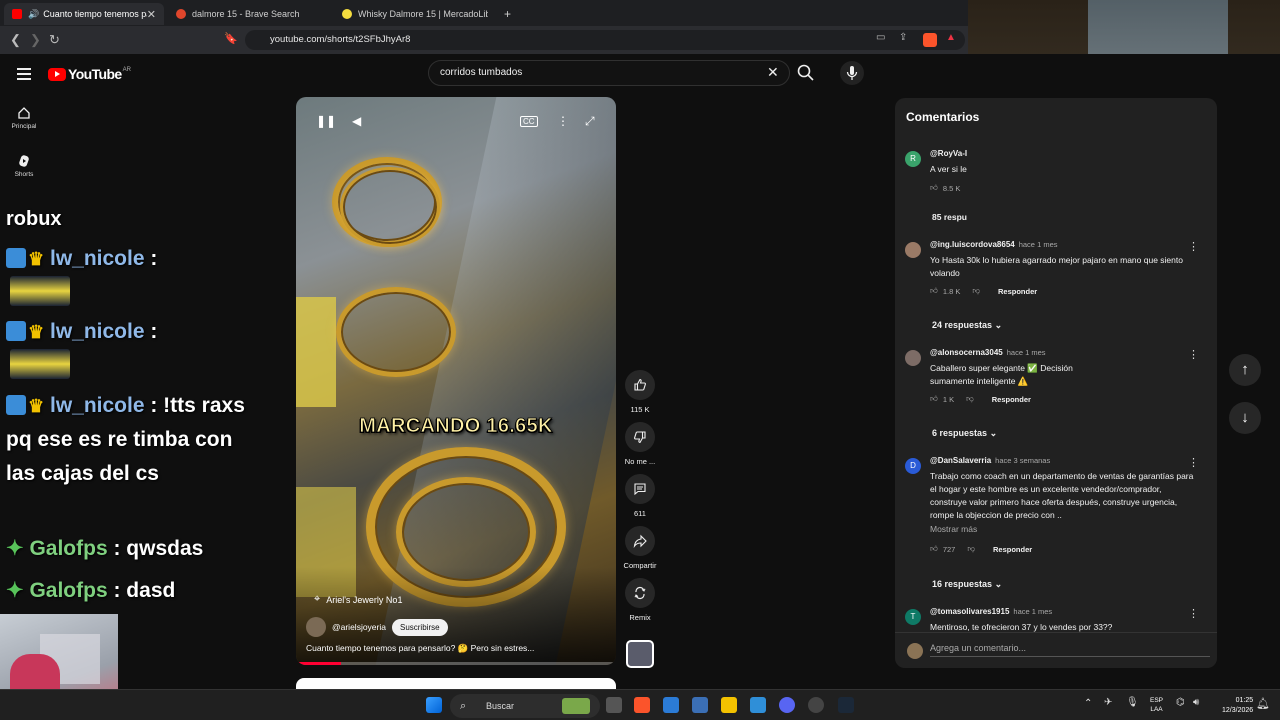 This screenshot has height=720, width=1280. What do you see at coordinates (456, 426) in the screenshot?
I see `video-overlay-text: MARCANDO 16.65K` at bounding box center [456, 426].